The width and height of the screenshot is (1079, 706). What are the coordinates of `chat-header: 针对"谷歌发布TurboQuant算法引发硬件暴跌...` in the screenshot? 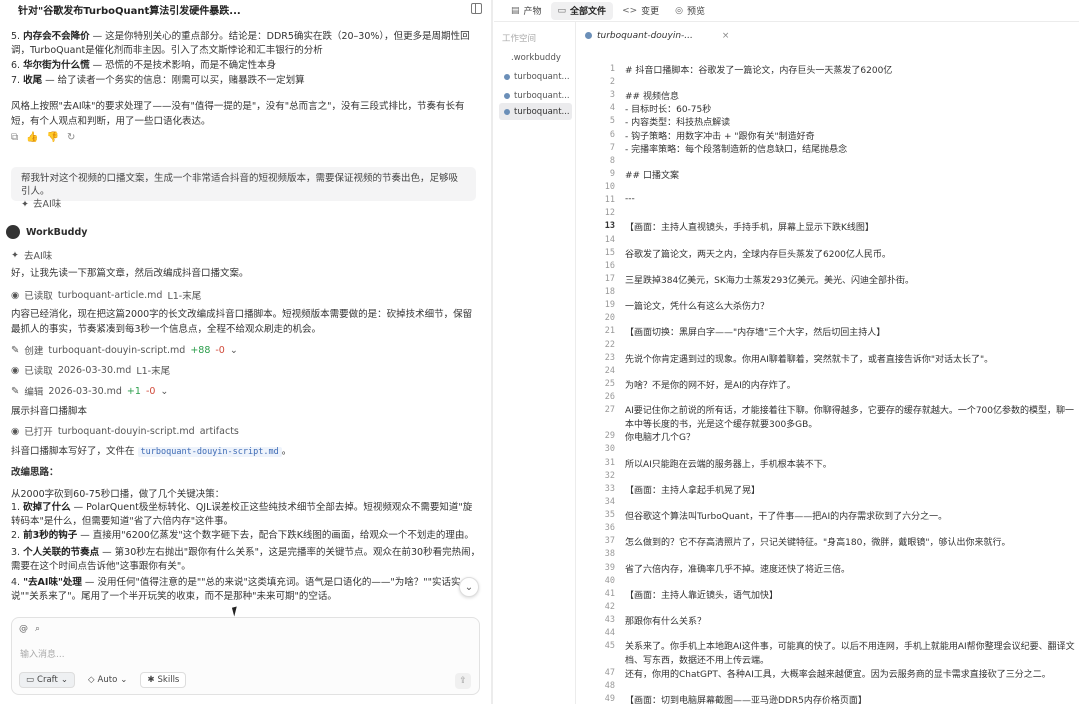 It's located at (245, 9).